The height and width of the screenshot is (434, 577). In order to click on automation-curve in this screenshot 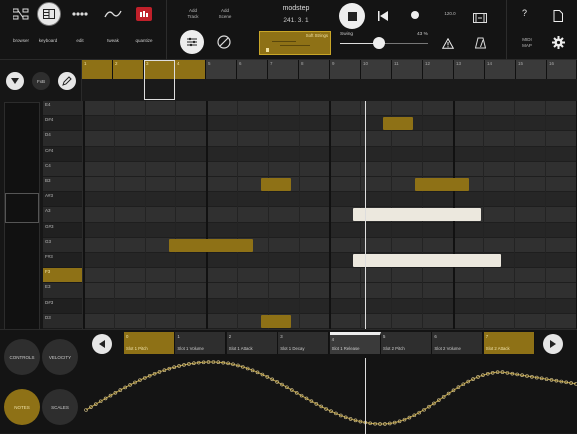, I will do `click(331, 393)`.